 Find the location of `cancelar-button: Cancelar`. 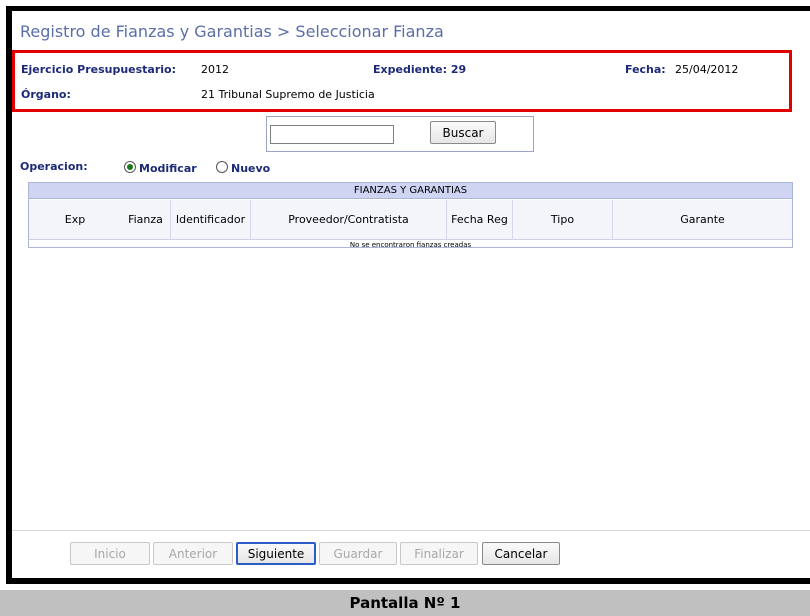

cancelar-button: Cancelar is located at coordinates (521, 553).